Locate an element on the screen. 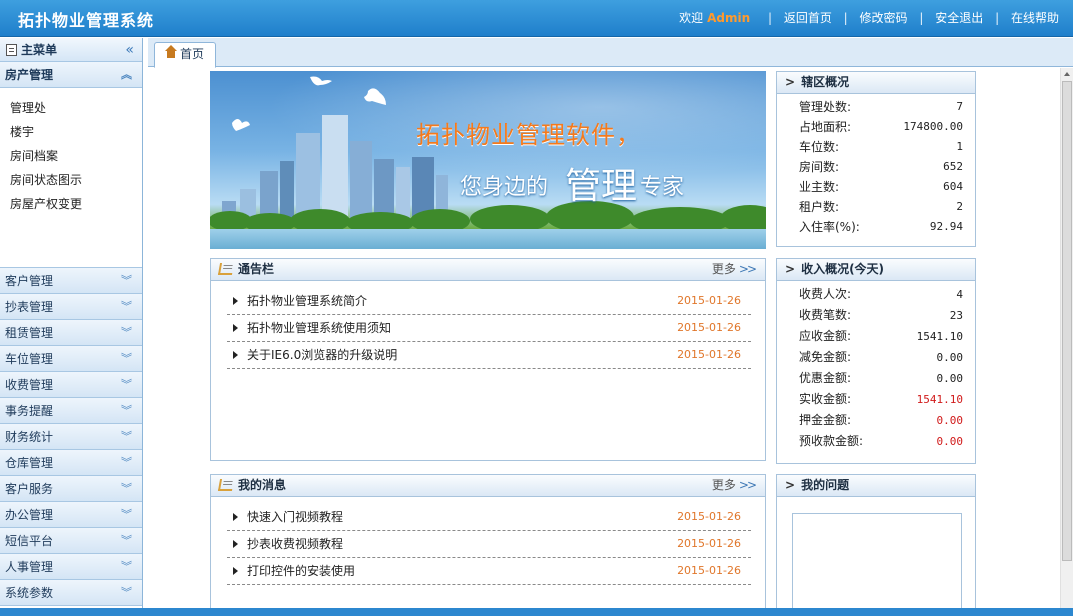 This screenshot has height=616, width=1073. stat-row: 押金金额: 0.00 is located at coordinates (881, 420).